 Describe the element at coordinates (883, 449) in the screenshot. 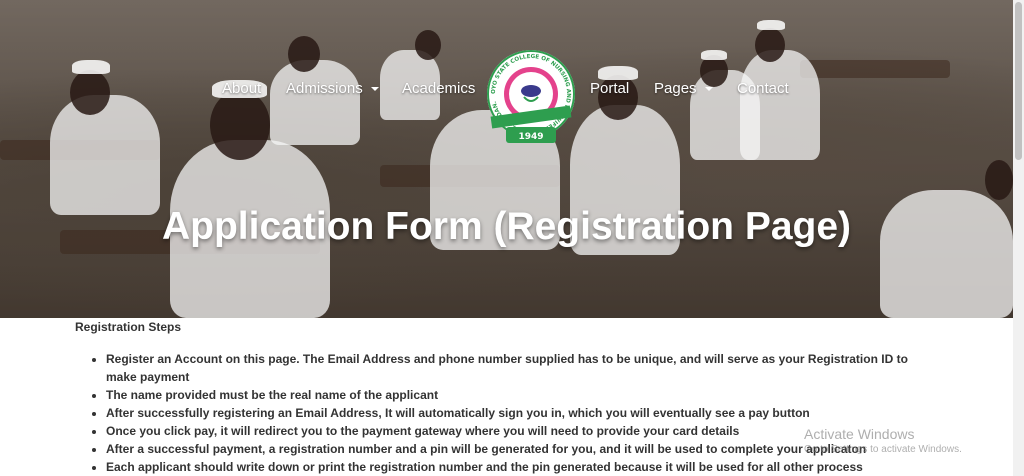

I see `watermark-subtitle: Go to Settings to activate Windows.` at that location.